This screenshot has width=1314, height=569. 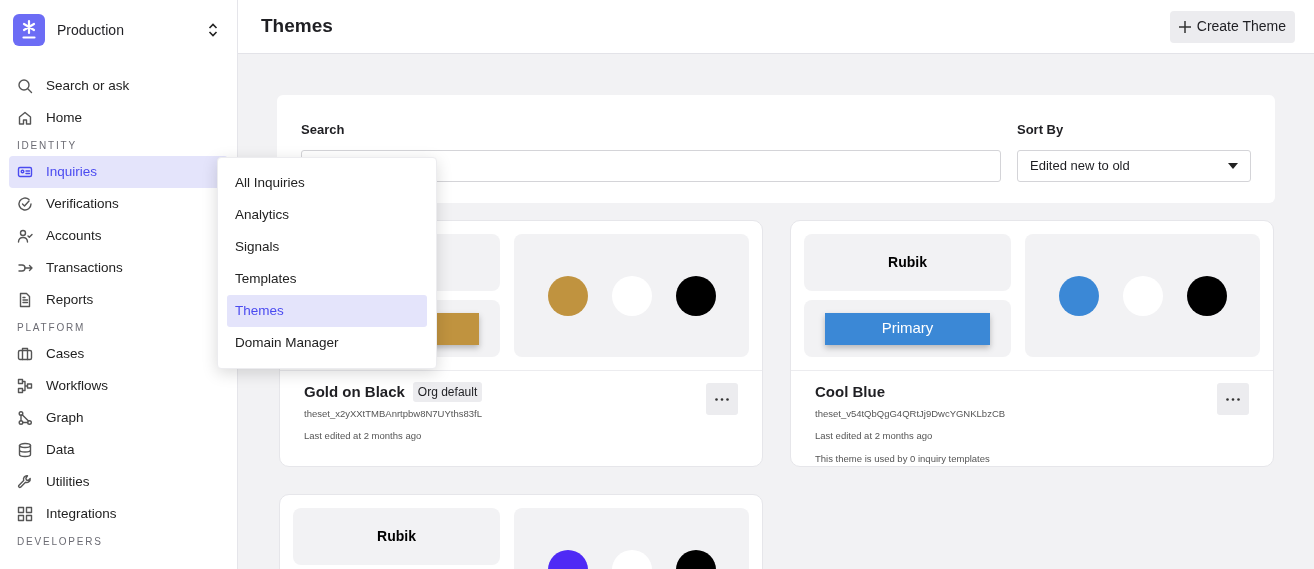 I want to click on submenu-item: Signals, so click(x=327, y=247).